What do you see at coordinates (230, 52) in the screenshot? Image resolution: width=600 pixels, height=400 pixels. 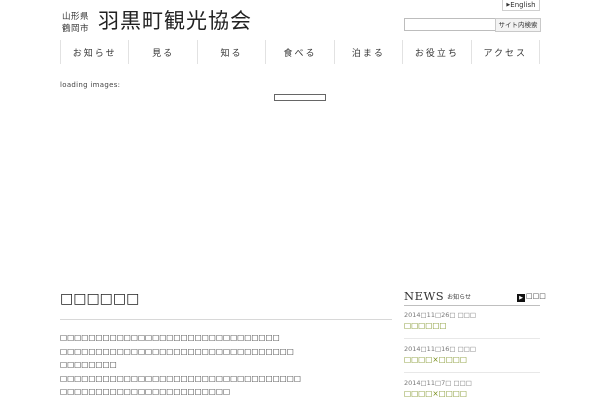 I see `nav-item-learn: 知る` at bounding box center [230, 52].